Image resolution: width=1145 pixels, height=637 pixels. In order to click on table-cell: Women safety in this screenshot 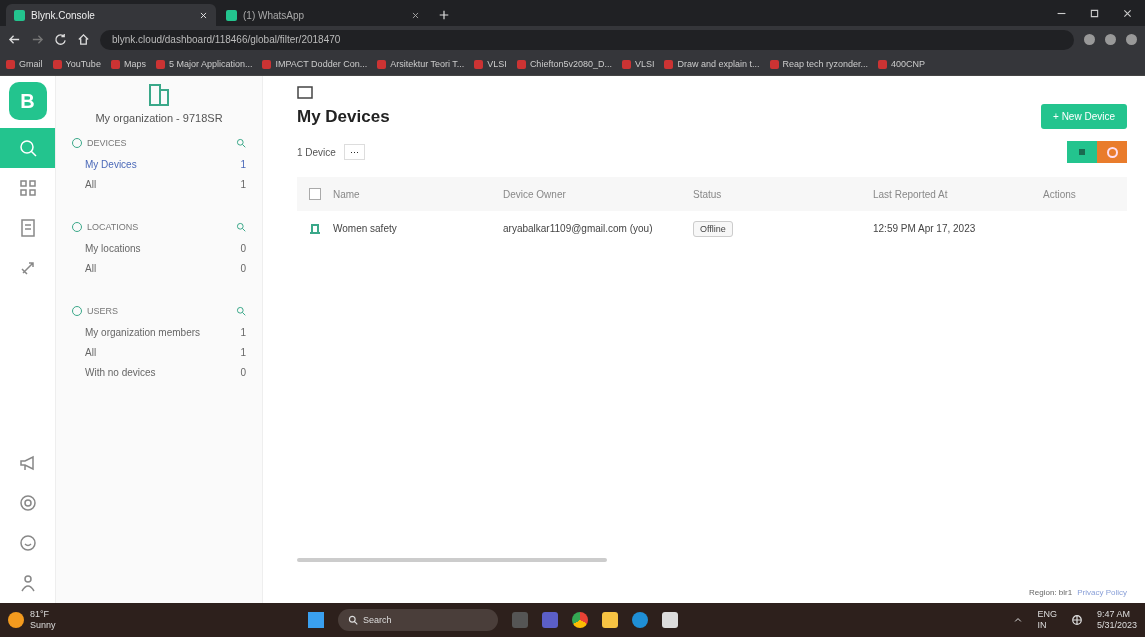, I will do `click(418, 228)`.